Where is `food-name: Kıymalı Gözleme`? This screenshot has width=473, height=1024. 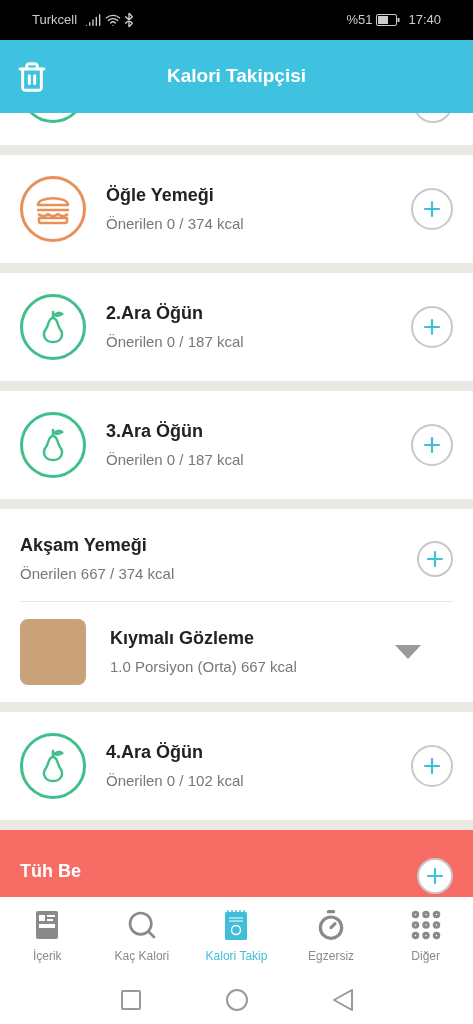 food-name: Kıymalı Gözleme is located at coordinates (183, 639).